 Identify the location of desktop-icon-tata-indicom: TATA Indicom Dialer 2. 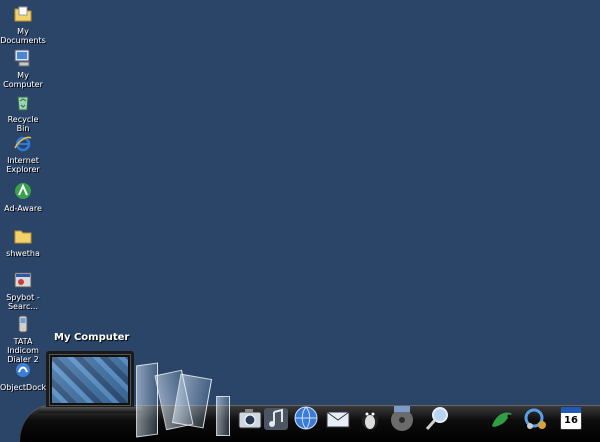
(23, 339).